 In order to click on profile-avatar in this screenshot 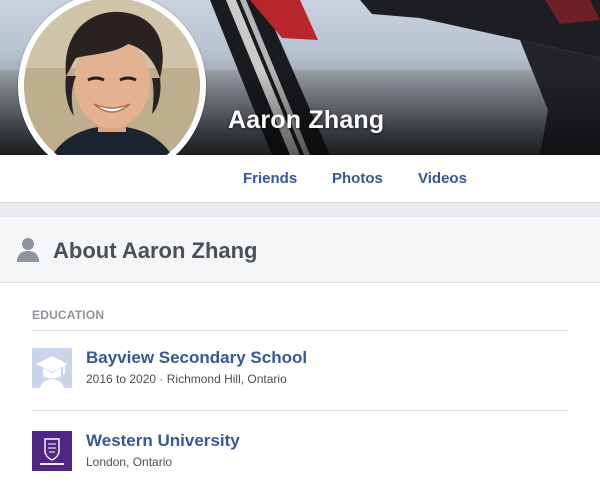, I will do `click(112, 87)`.